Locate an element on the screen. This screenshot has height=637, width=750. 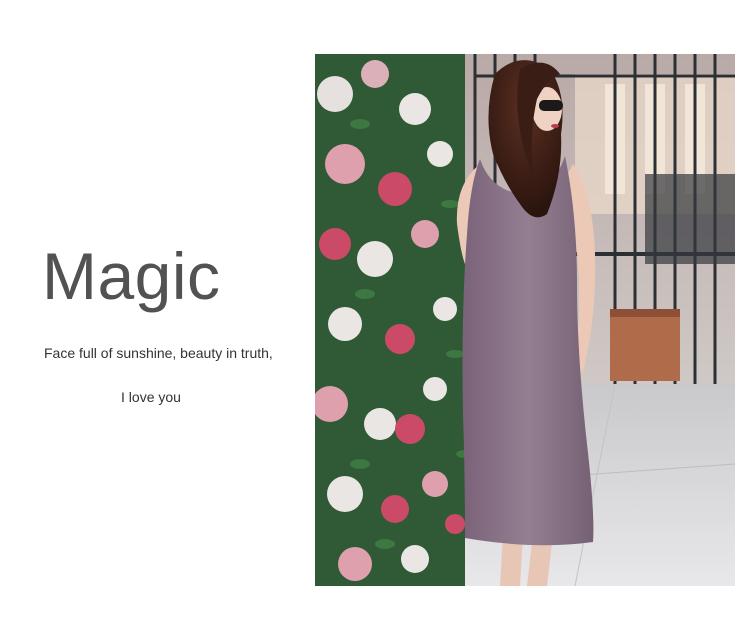
headline: Magic is located at coordinates (131, 276).